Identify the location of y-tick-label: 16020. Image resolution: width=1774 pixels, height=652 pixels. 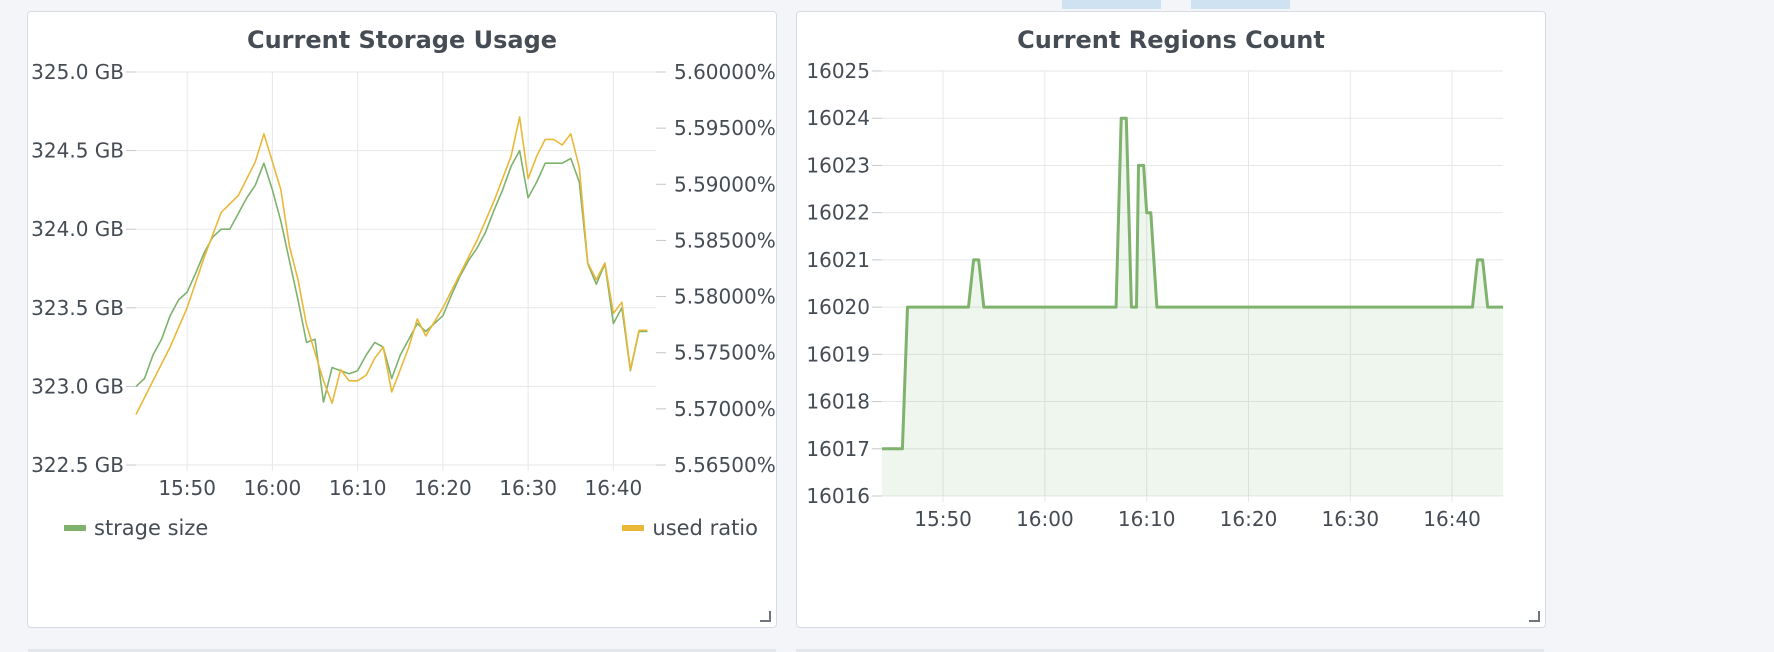
(838, 307).